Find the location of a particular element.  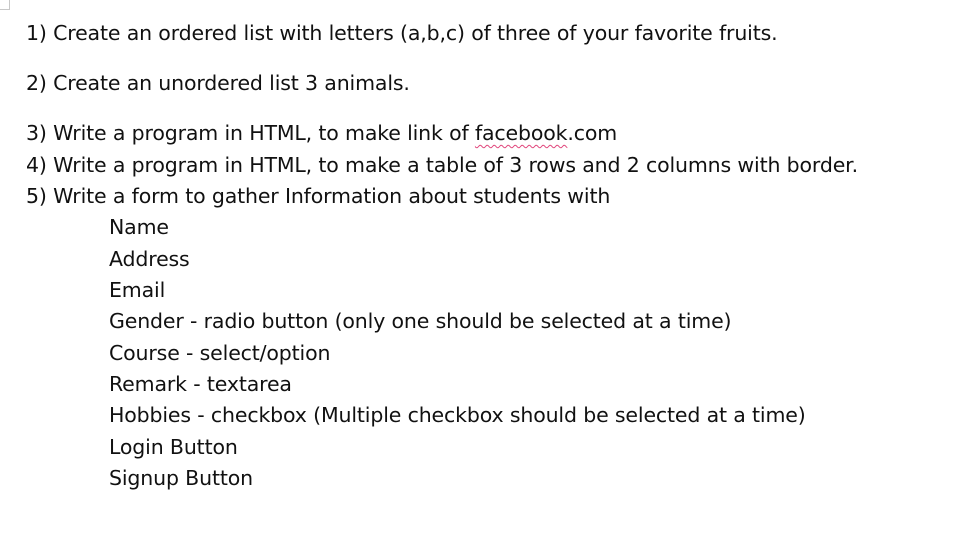

form-field-email: Email is located at coordinates (137, 290).